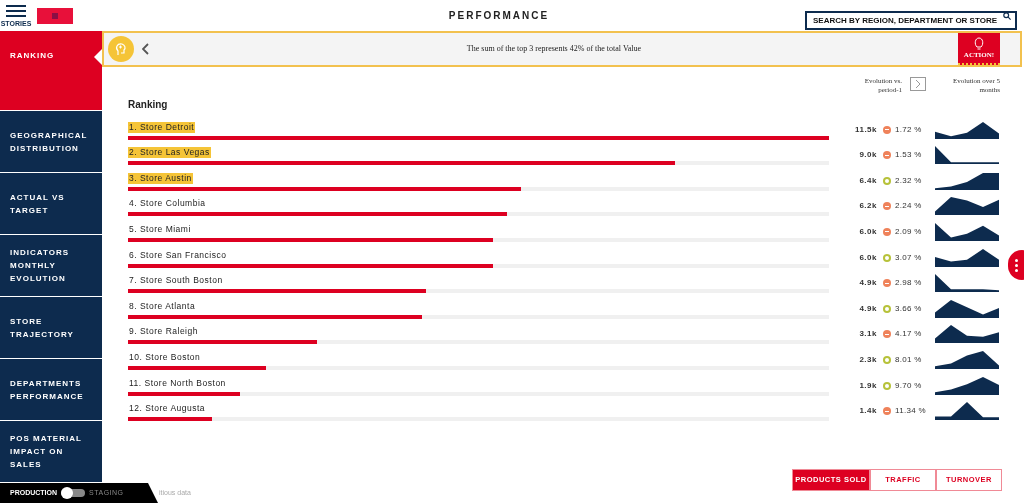 This screenshot has width=1024, height=503. Describe the element at coordinates (867, 180) in the screenshot. I see `value-text: 6.4k` at that location.